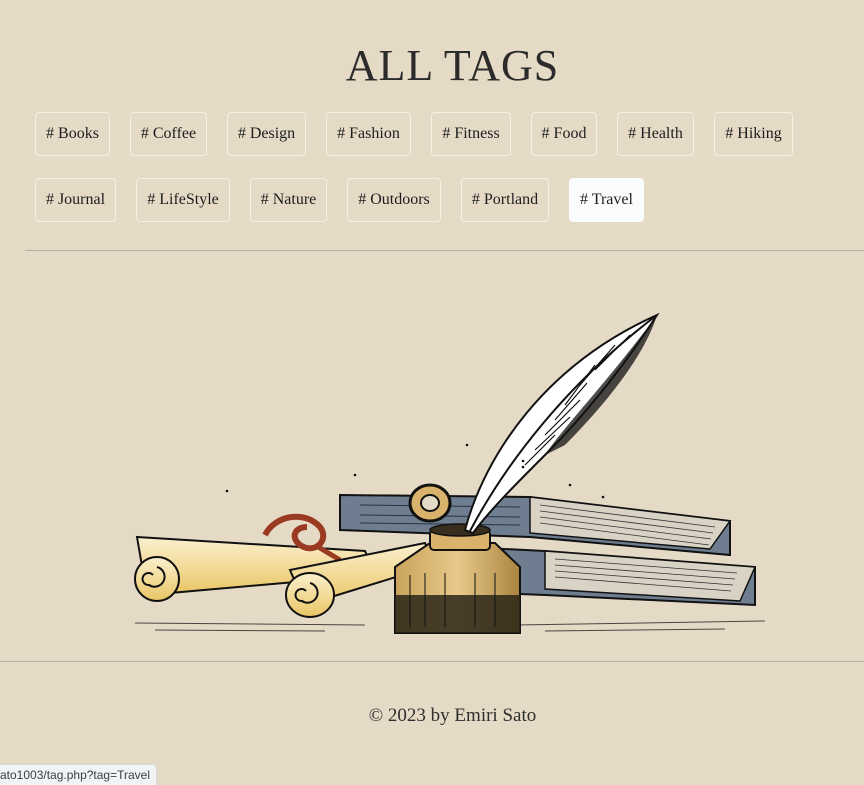 Image resolution: width=864 pixels, height=785 pixels. Describe the element at coordinates (452, 715) in the screenshot. I see `footer-copyright: © 2023 by Emiri Sato` at that location.